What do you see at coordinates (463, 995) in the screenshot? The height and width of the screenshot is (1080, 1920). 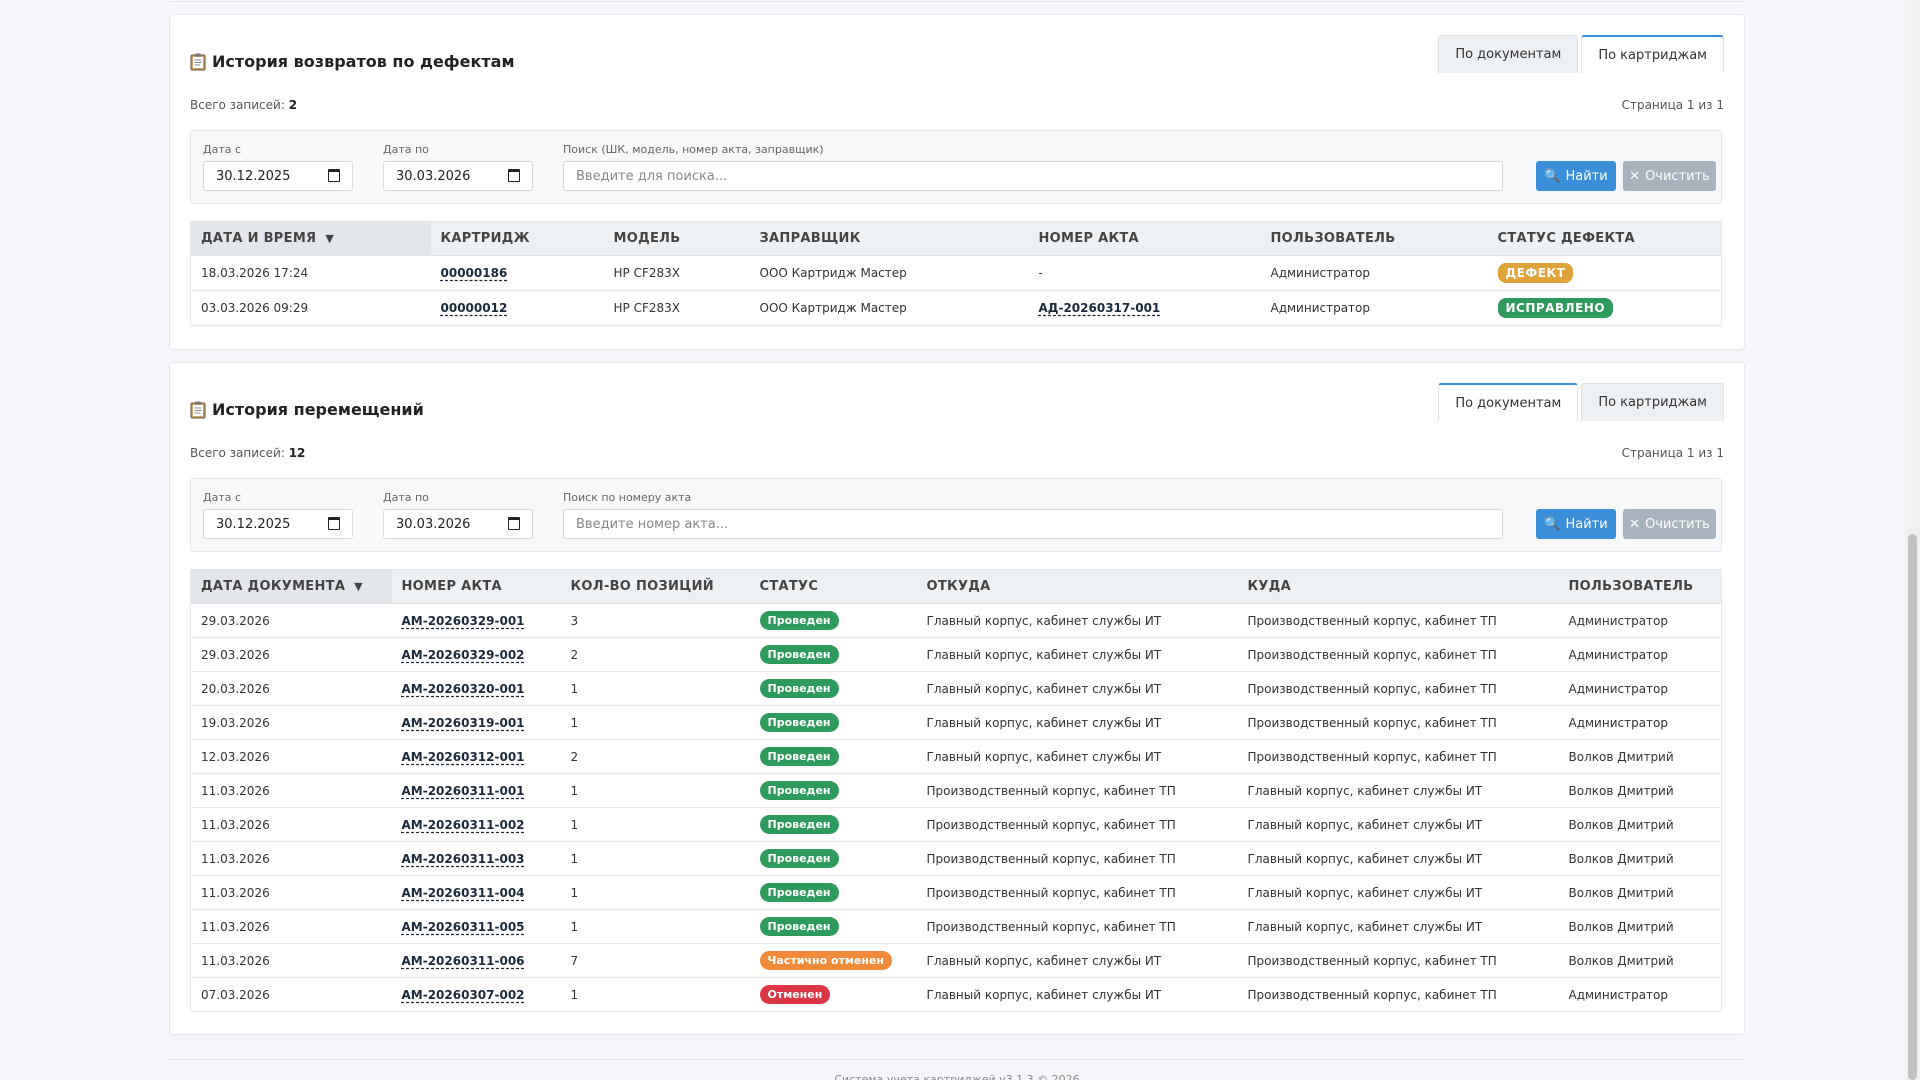 I see `act-number-link: АМ-20260307-002` at bounding box center [463, 995].